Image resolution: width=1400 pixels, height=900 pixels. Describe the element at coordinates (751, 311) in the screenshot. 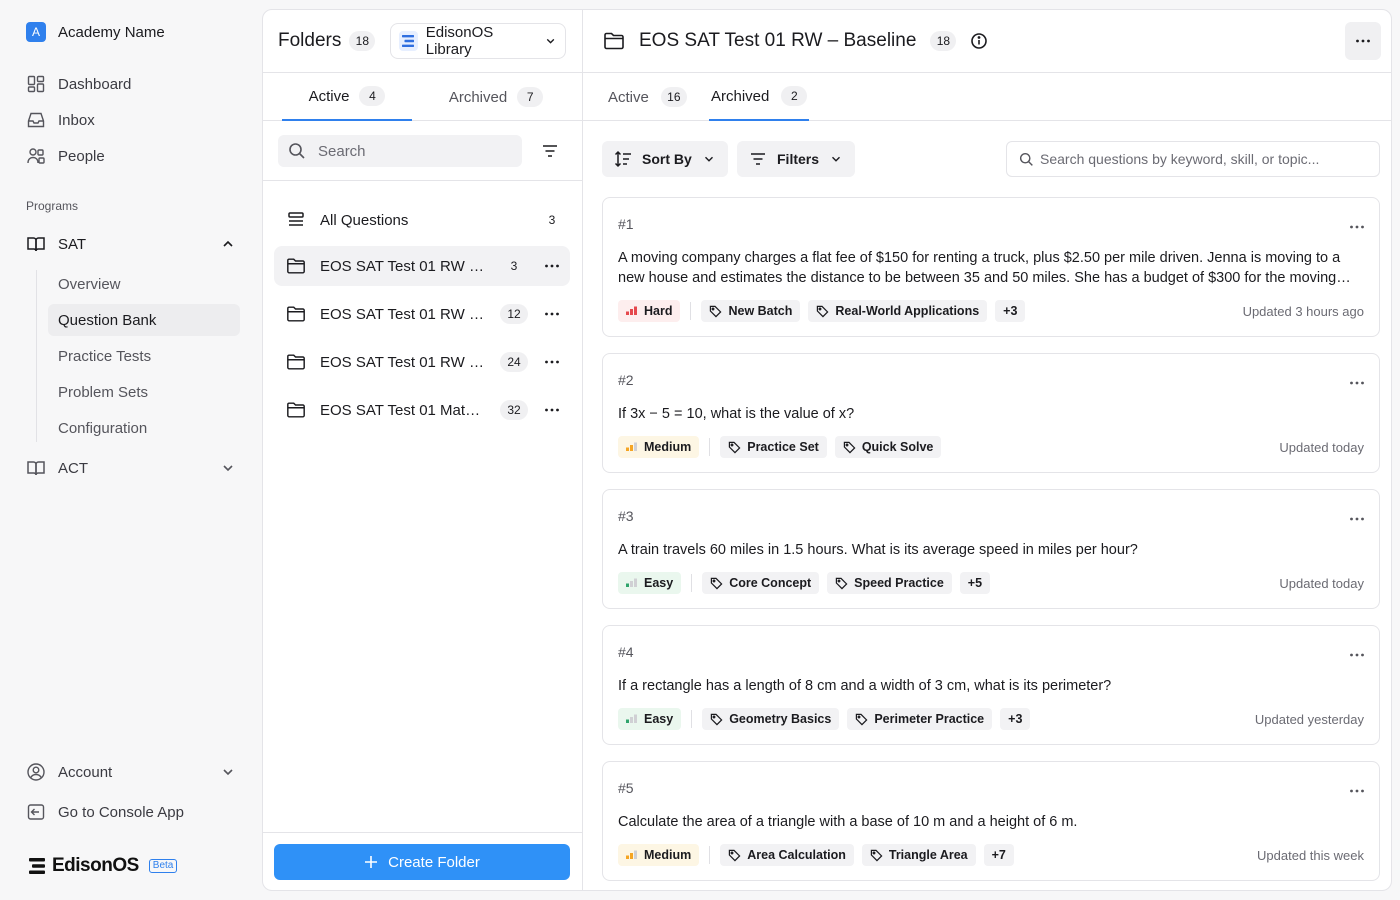

I see `tag-chip: New Batch` at that location.